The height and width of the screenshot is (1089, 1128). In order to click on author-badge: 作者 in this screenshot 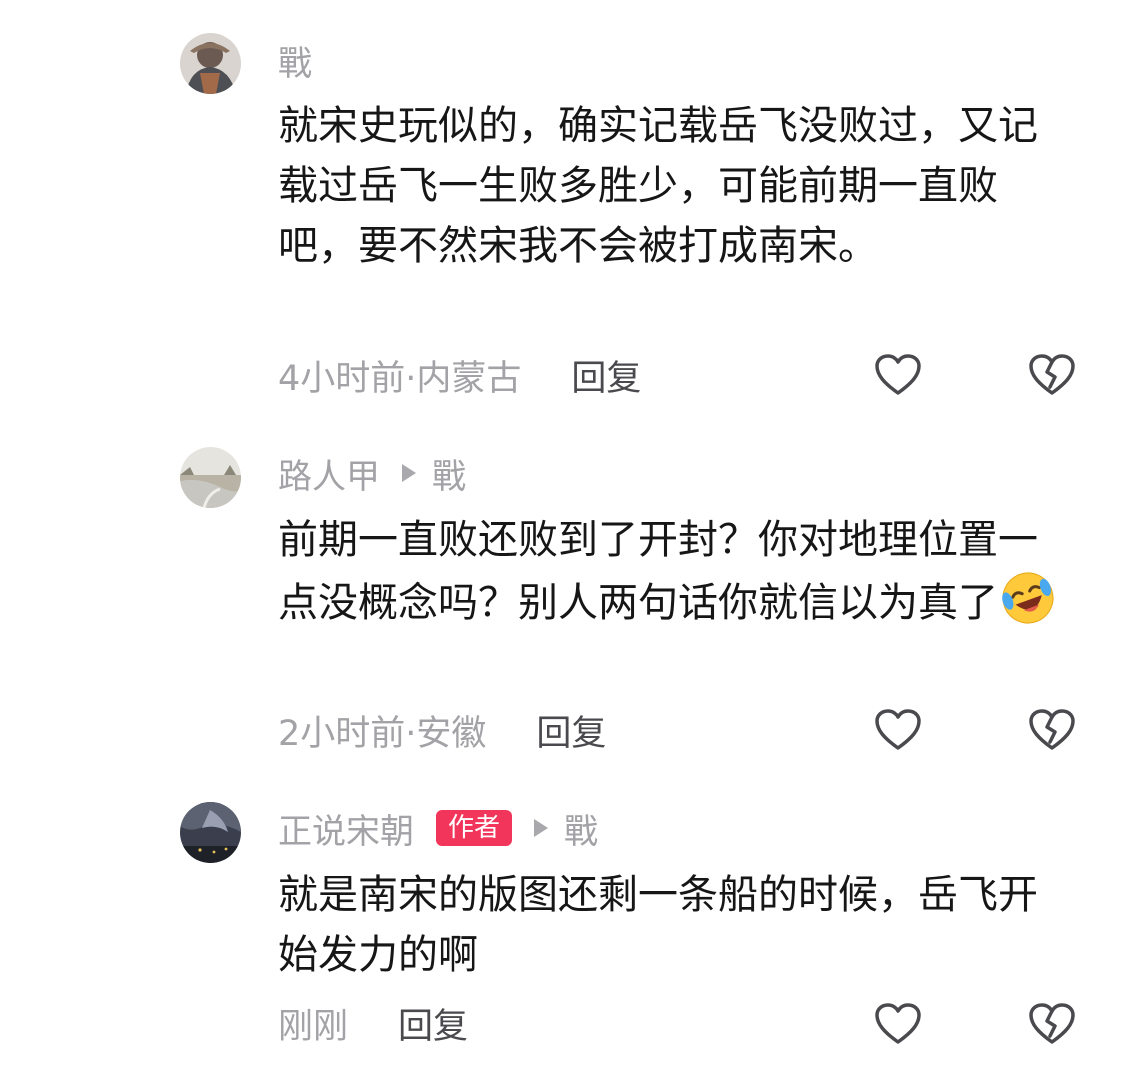, I will do `click(474, 828)`.